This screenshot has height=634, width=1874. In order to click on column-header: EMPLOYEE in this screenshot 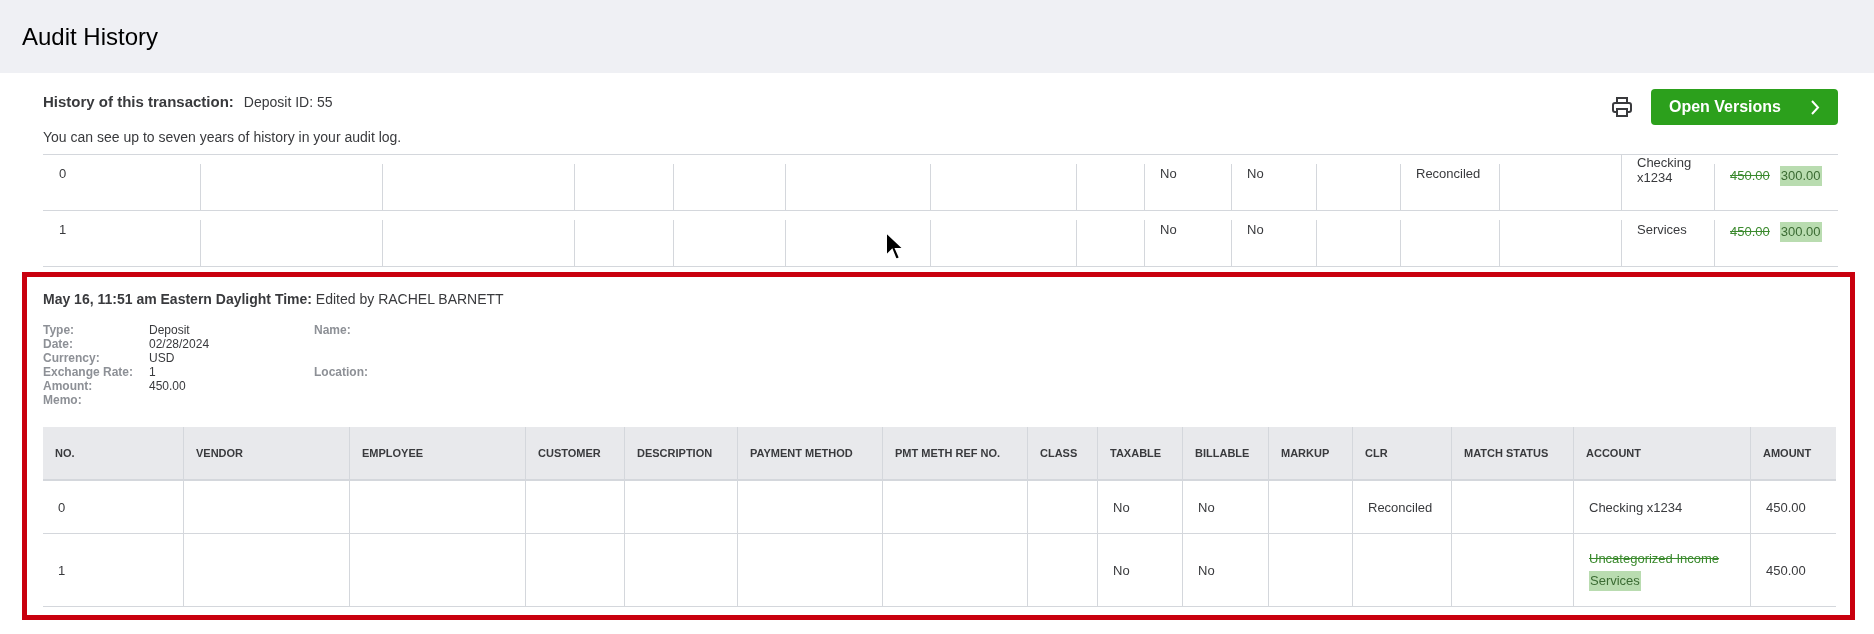, I will do `click(393, 453)`.